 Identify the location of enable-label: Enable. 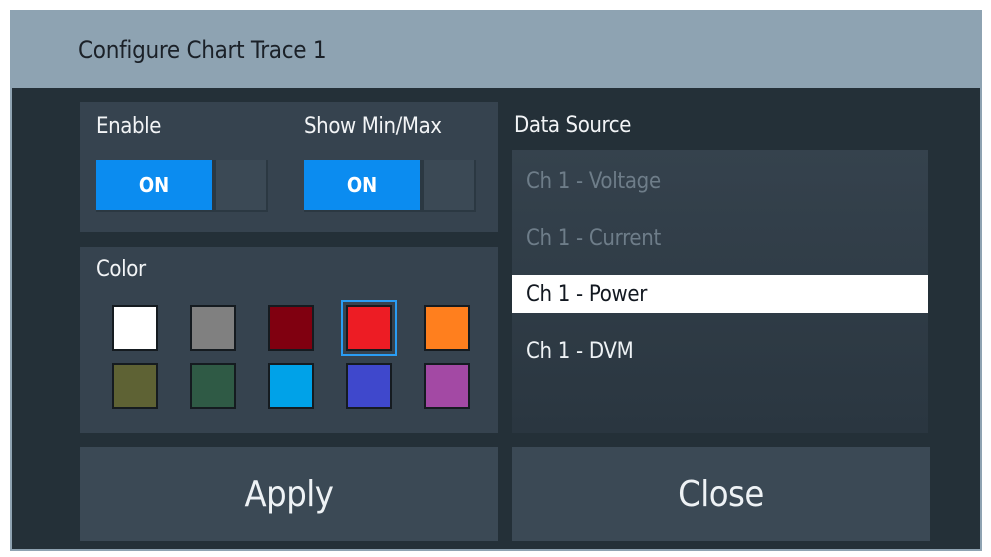
(129, 126).